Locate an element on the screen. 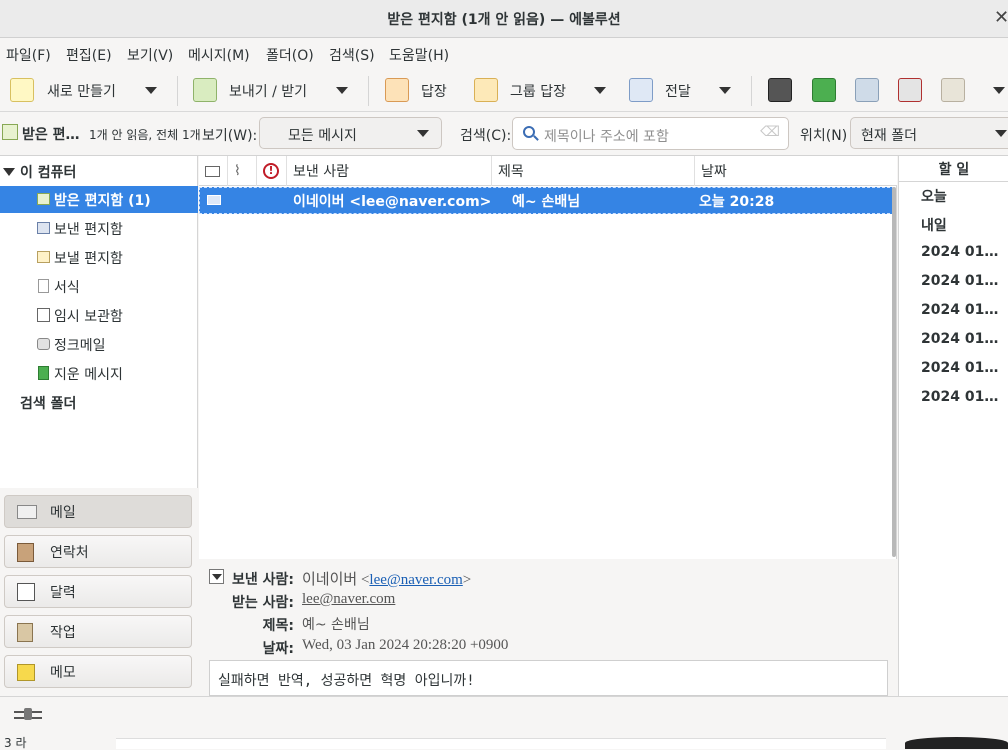 This screenshot has height=750, width=1008. envelope-icon is located at coordinates (214, 200).